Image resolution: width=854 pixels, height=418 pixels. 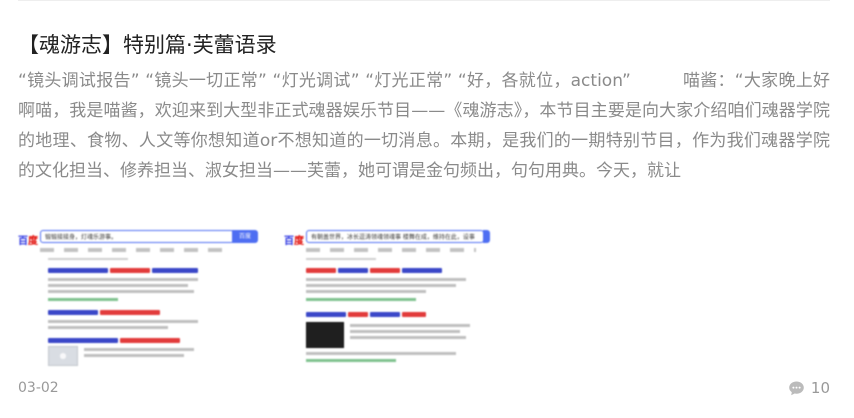 I want to click on publish-date: 03-02, so click(x=38, y=388).